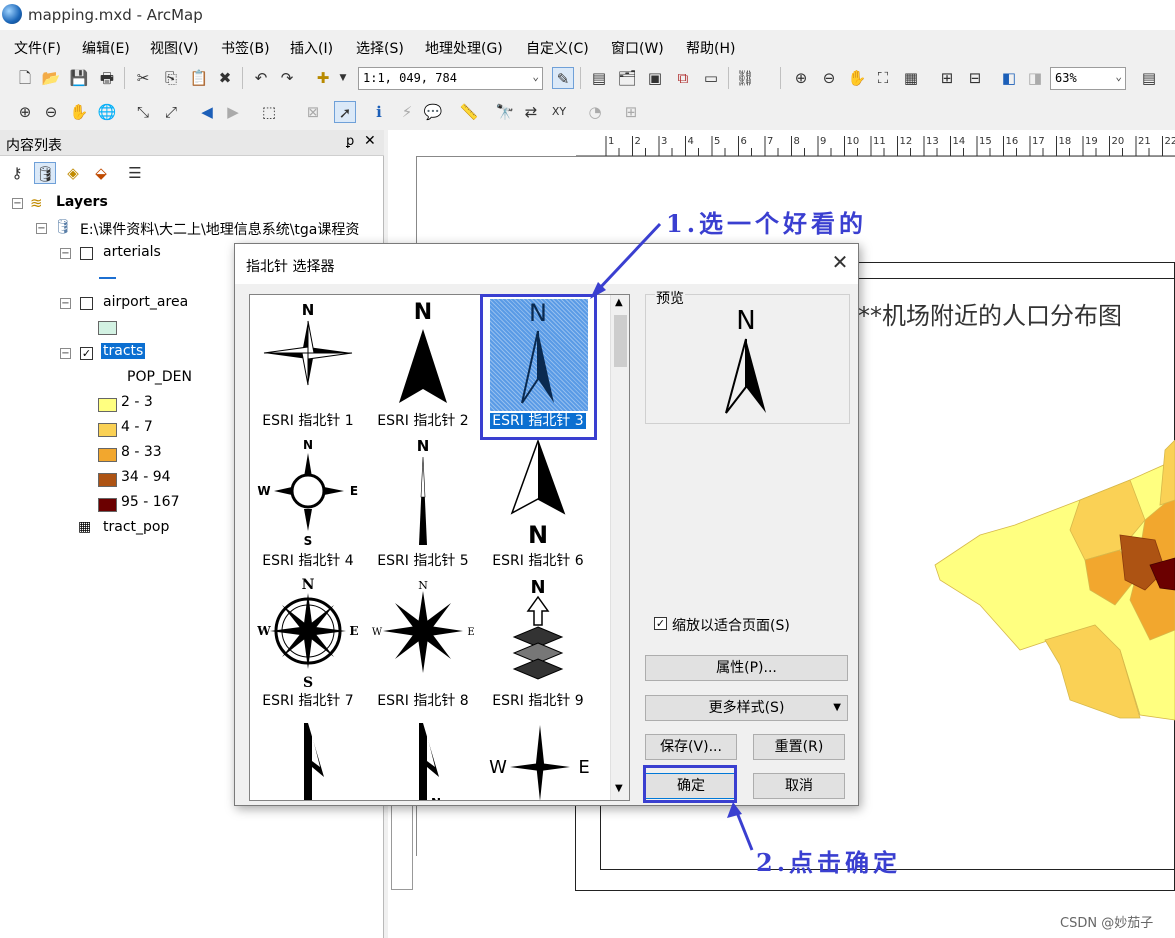 The width and height of the screenshot is (1175, 938). I want to click on annotation-step1: 1.选一个好看的, so click(767, 223).